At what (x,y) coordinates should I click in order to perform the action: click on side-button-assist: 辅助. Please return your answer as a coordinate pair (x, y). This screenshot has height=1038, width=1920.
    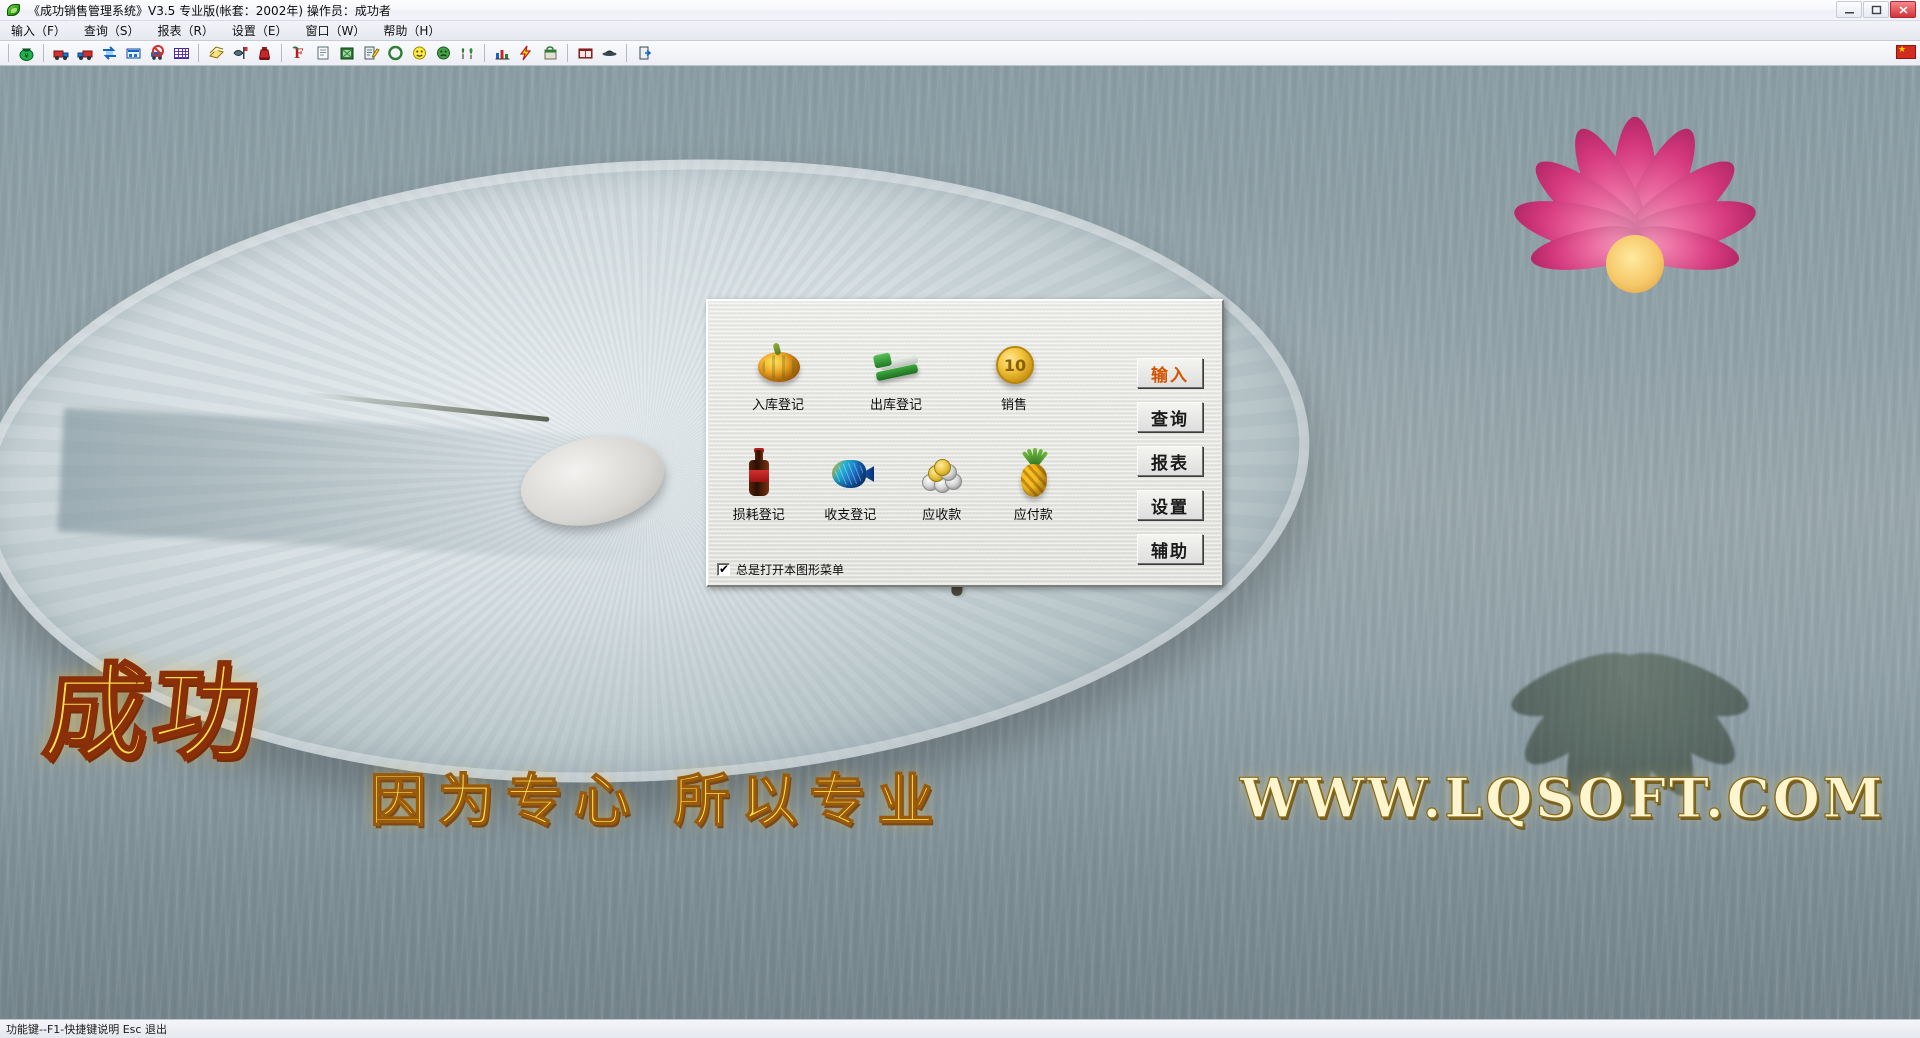
    Looking at the image, I should click on (1170, 549).